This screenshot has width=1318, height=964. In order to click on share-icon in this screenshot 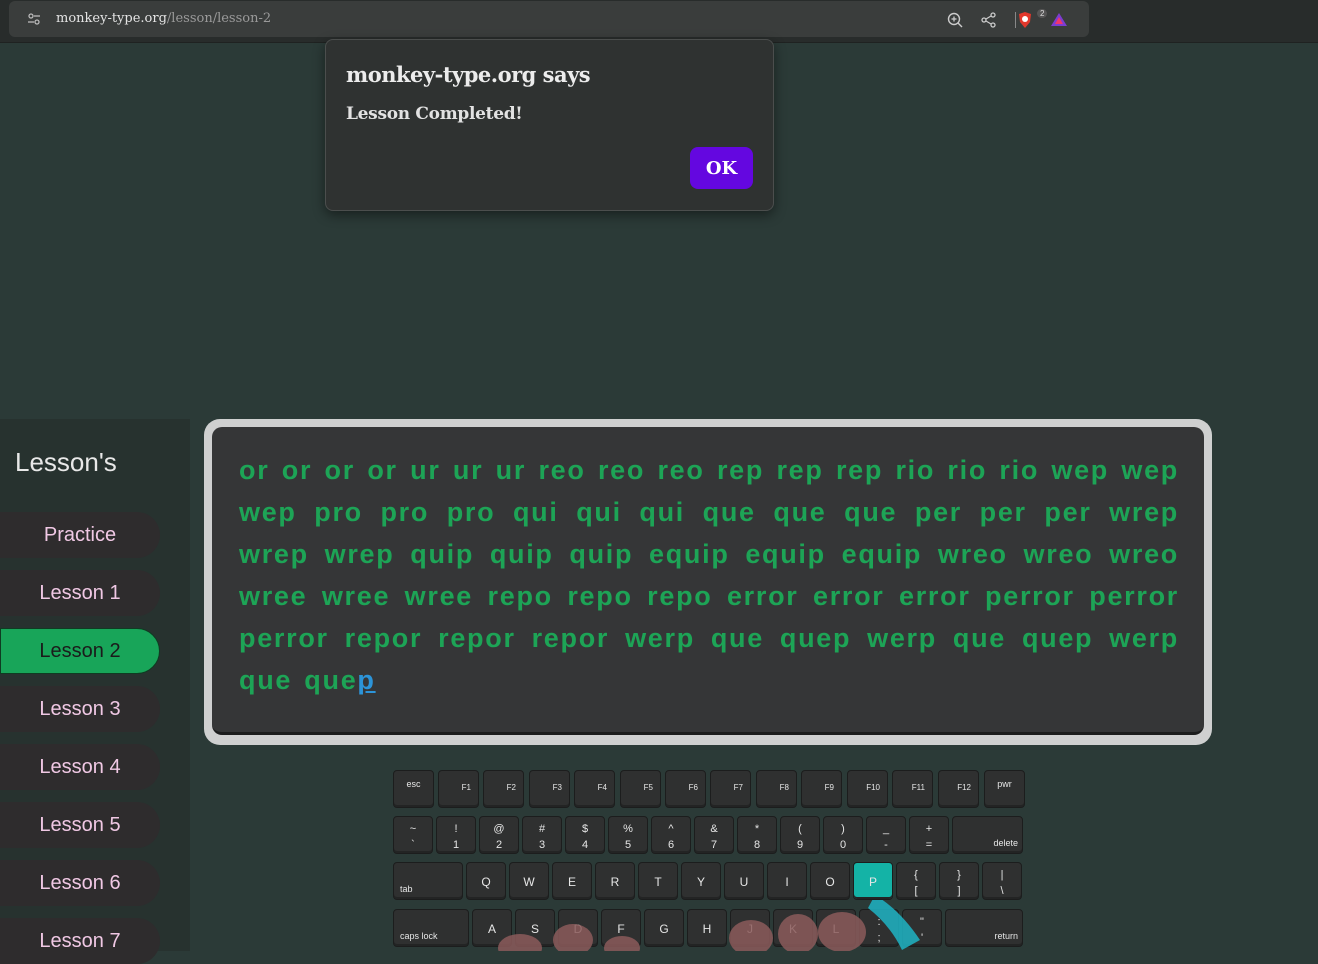, I will do `click(989, 20)`.